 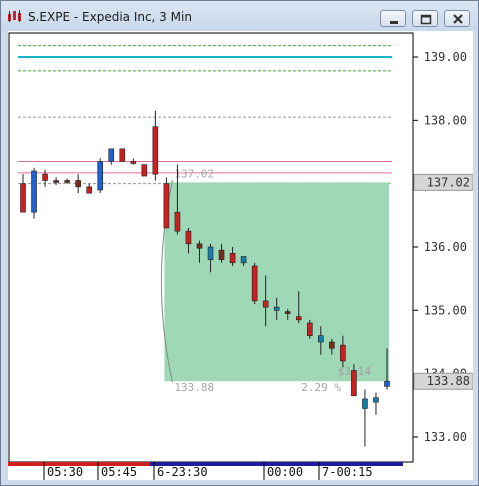 I want to click on time-tick-label: 00:00, so click(x=285, y=472).